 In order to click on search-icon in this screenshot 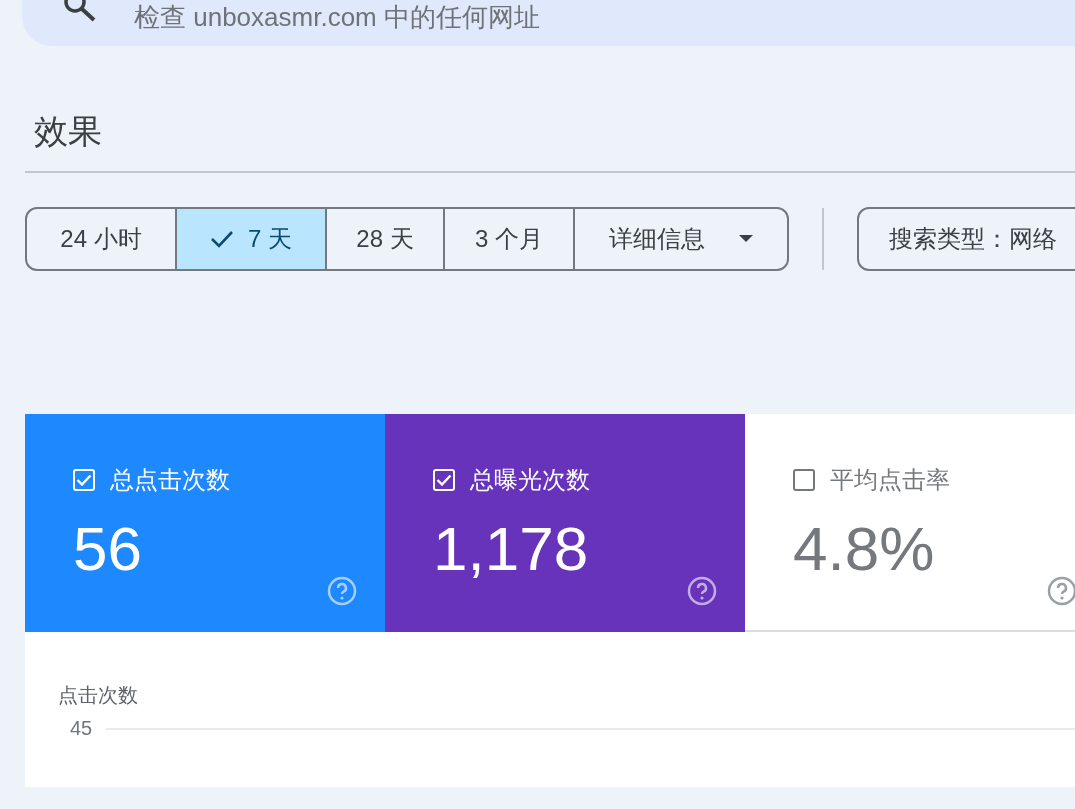, I will do `click(79, 11)`.